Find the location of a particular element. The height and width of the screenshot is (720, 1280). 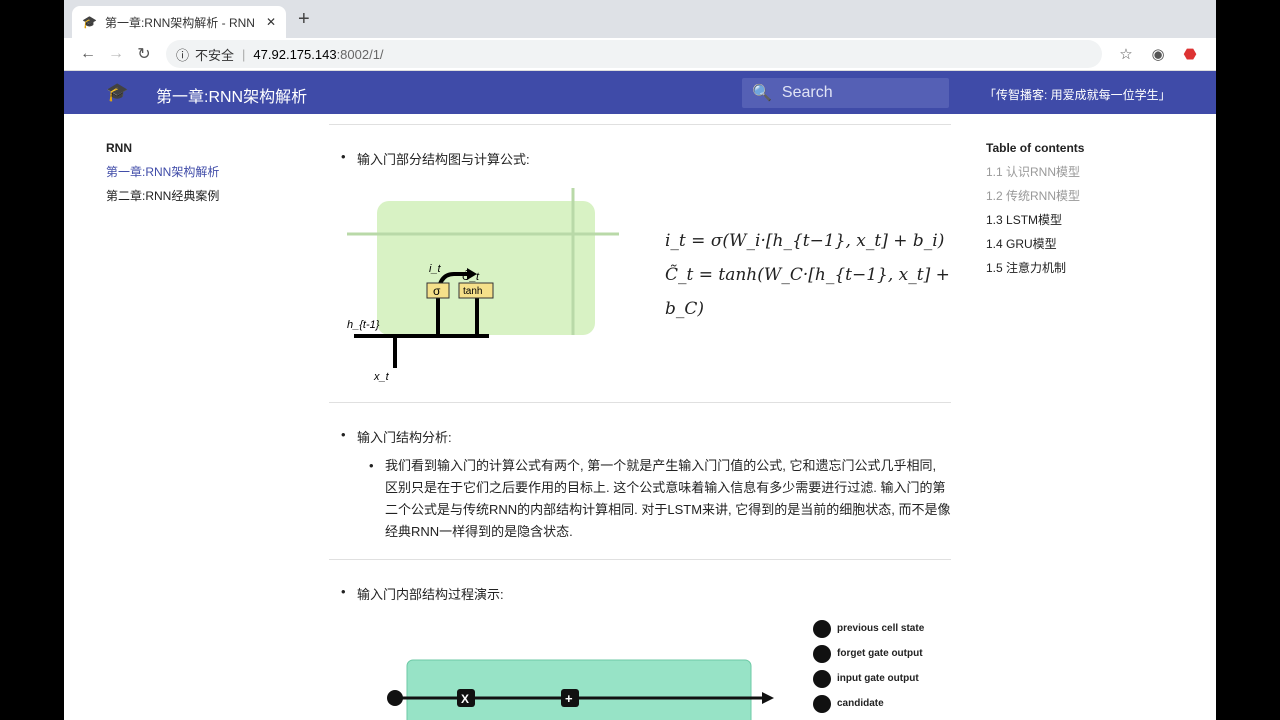

section-heading: 输入门部分结构图与计算公式: is located at coordinates (640, 158).